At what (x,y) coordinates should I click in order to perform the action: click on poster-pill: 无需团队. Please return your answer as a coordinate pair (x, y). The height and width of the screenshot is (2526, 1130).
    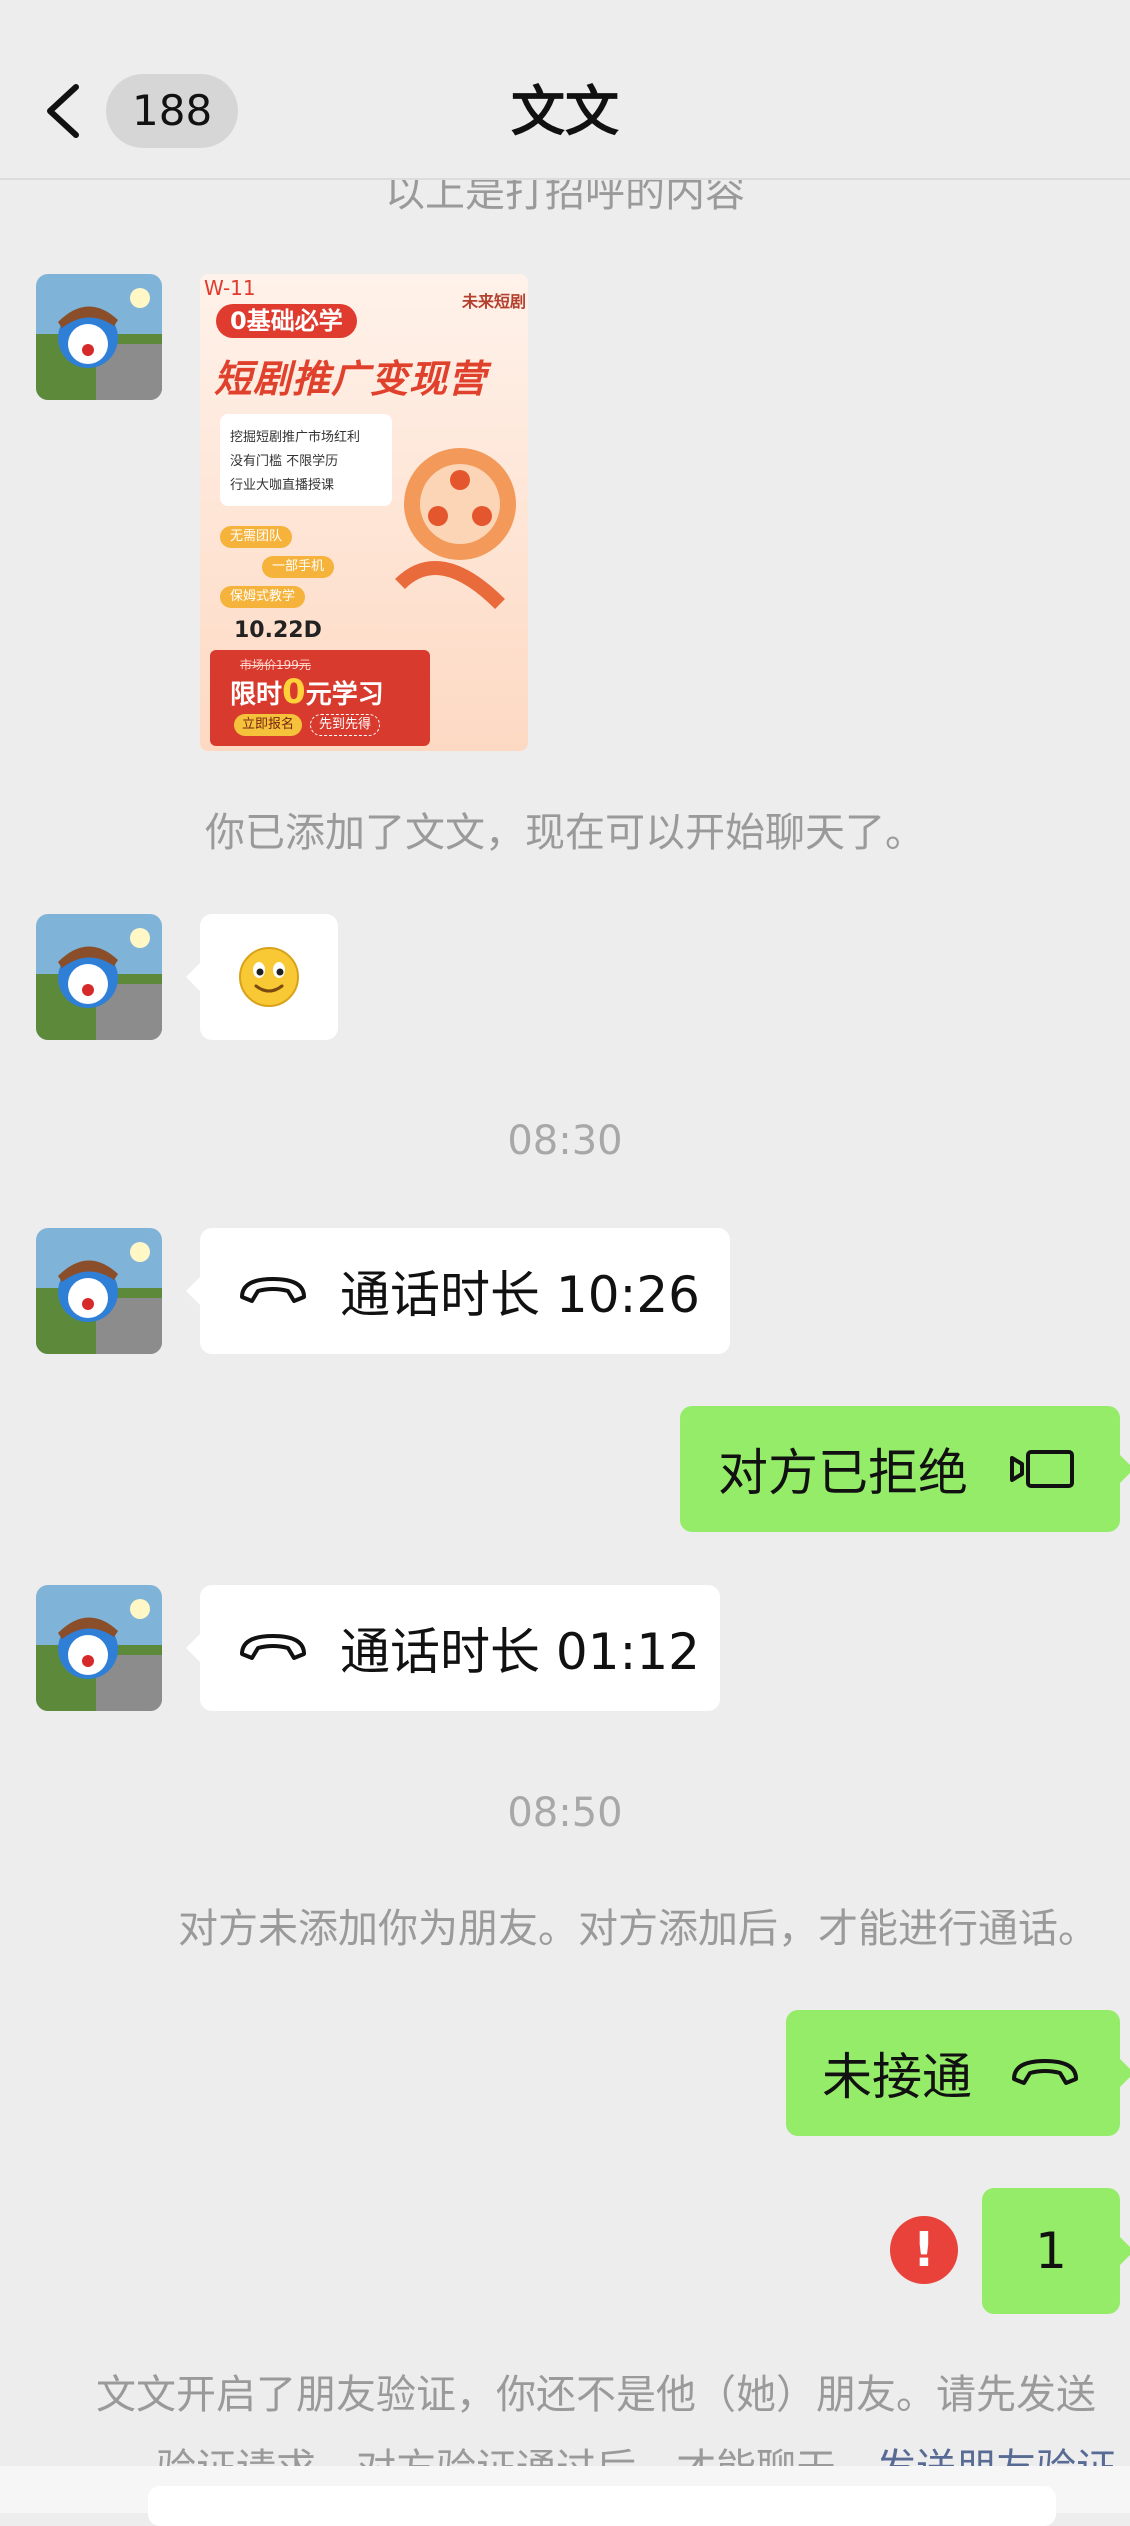
    Looking at the image, I should click on (256, 537).